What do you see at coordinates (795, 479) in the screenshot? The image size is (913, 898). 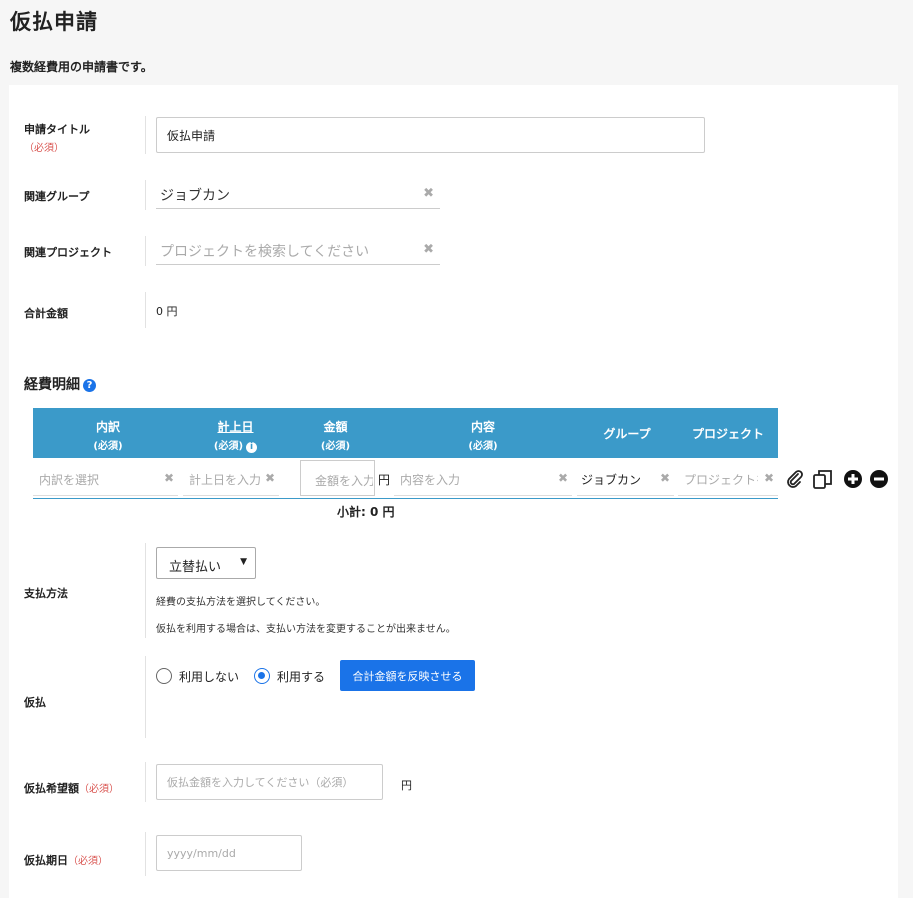 I see `paperclip-icon` at bounding box center [795, 479].